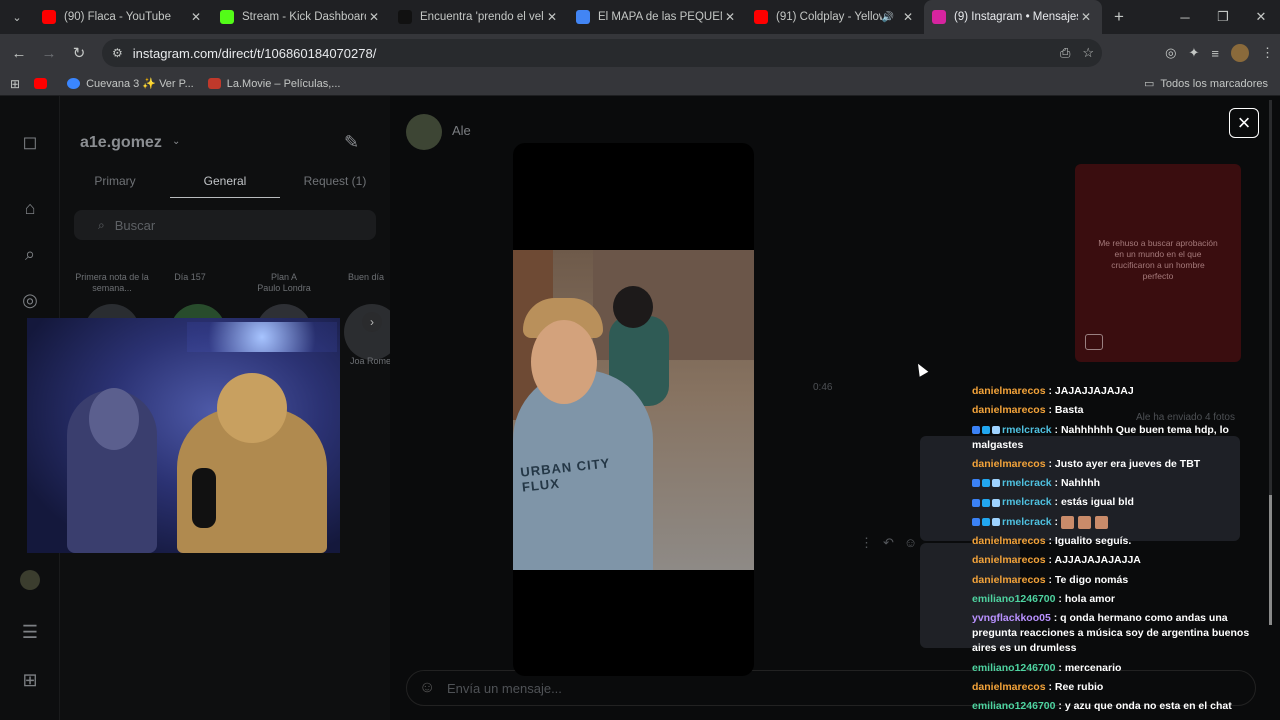  Describe the element at coordinates (176, 141) in the screenshot. I see `chevron-down-icon: ⌄` at that location.